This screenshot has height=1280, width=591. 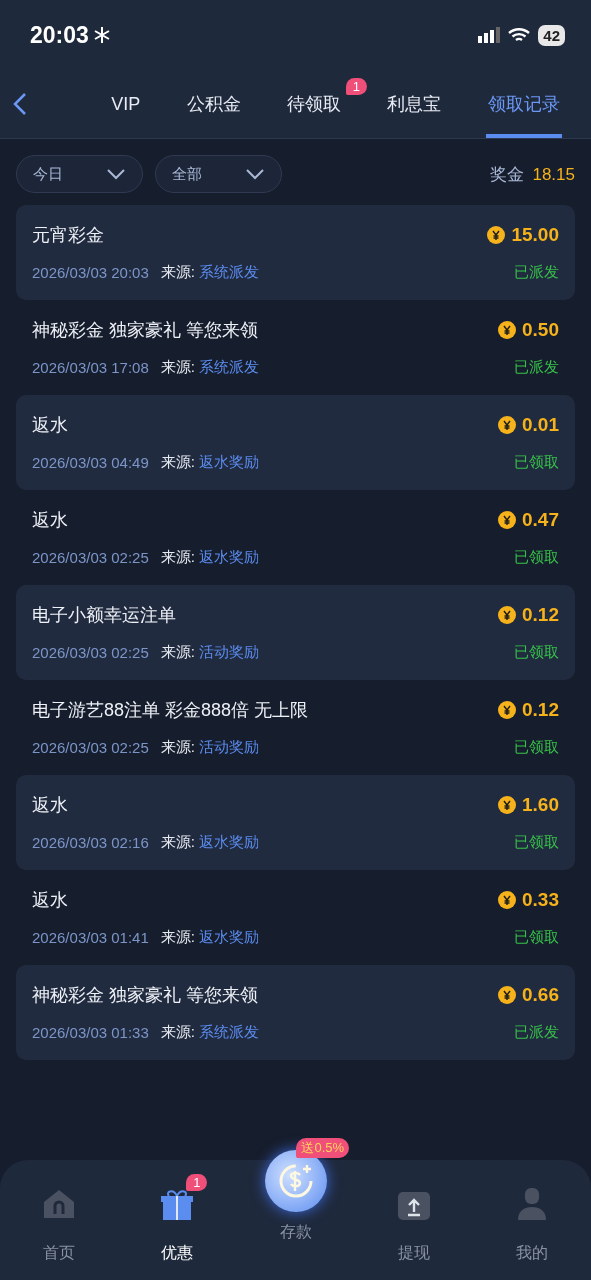 What do you see at coordinates (540, 520) in the screenshot?
I see `record-amount: 0.47` at bounding box center [540, 520].